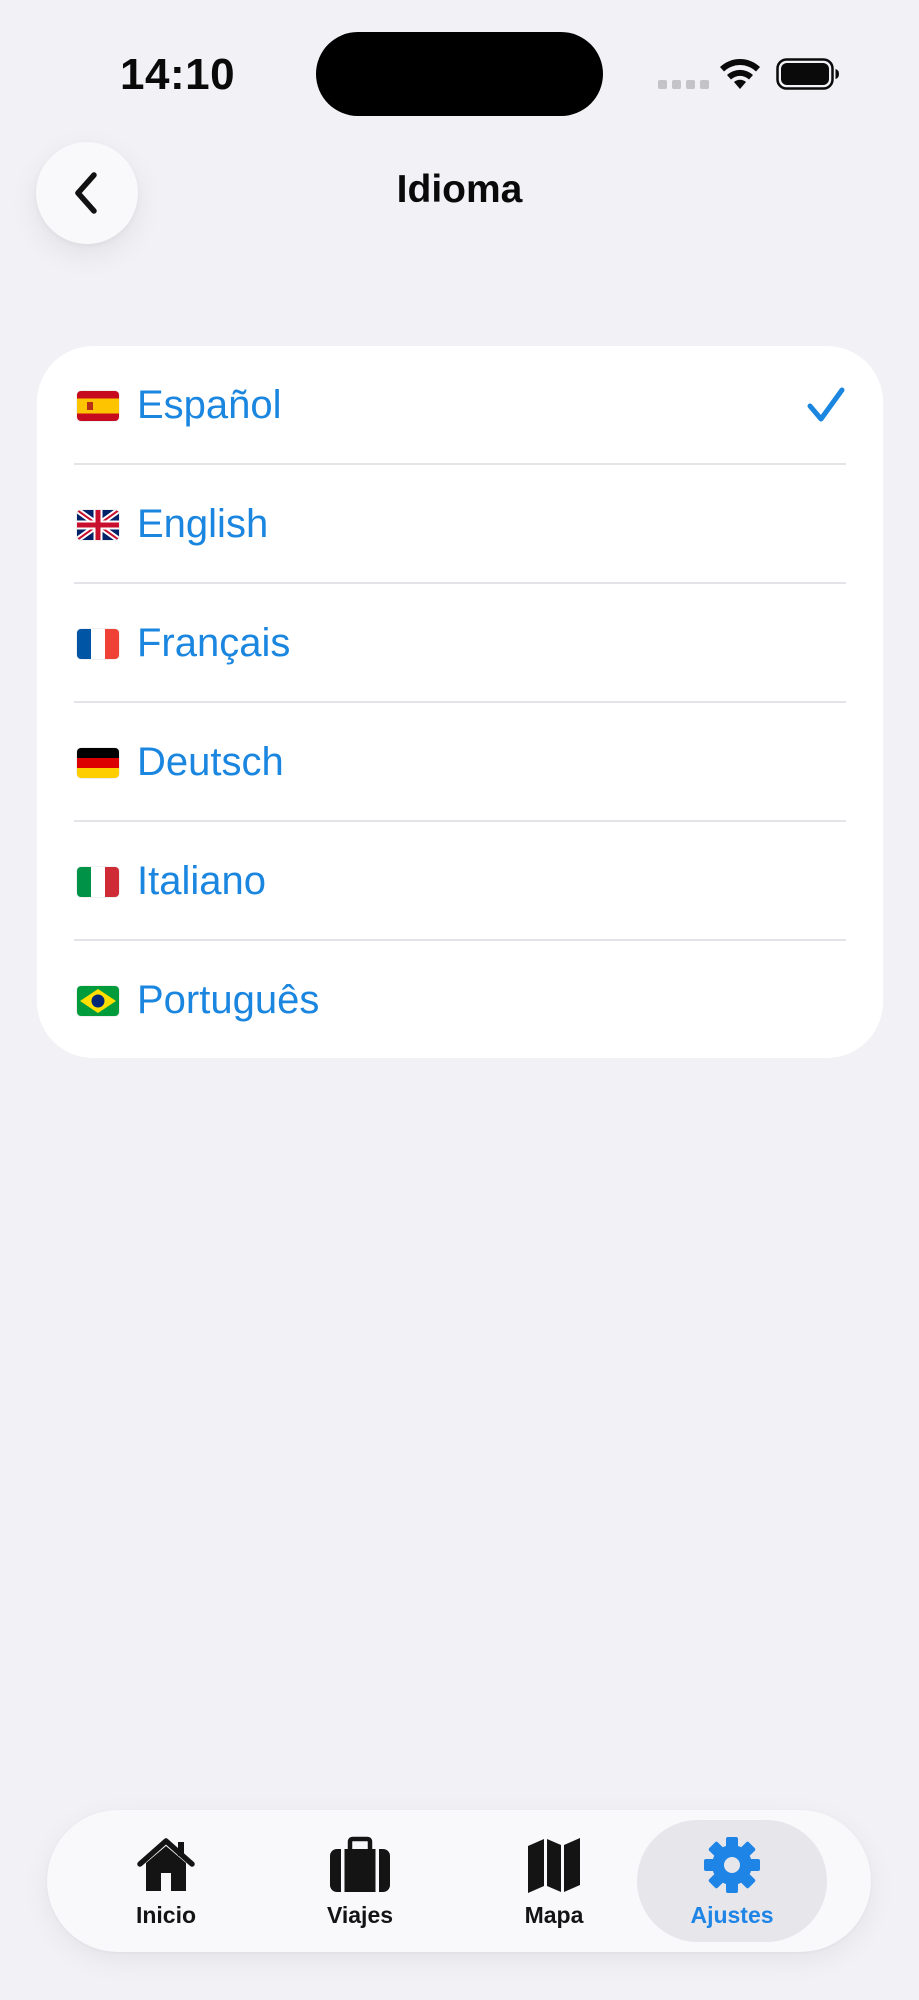 The image size is (919, 2000). I want to click on tab-label: Mapa, so click(554, 1915).